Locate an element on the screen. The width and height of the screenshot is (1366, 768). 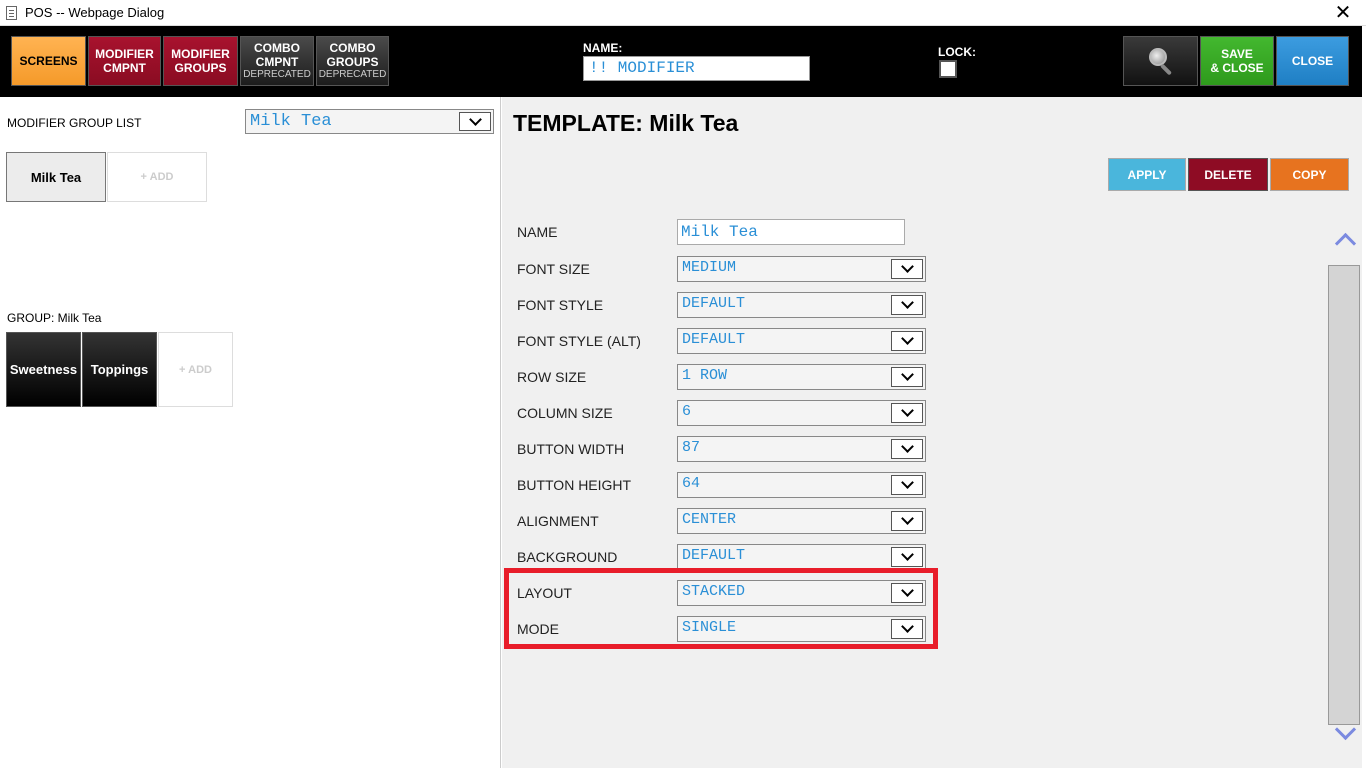
search-button is located at coordinates (1160, 61).